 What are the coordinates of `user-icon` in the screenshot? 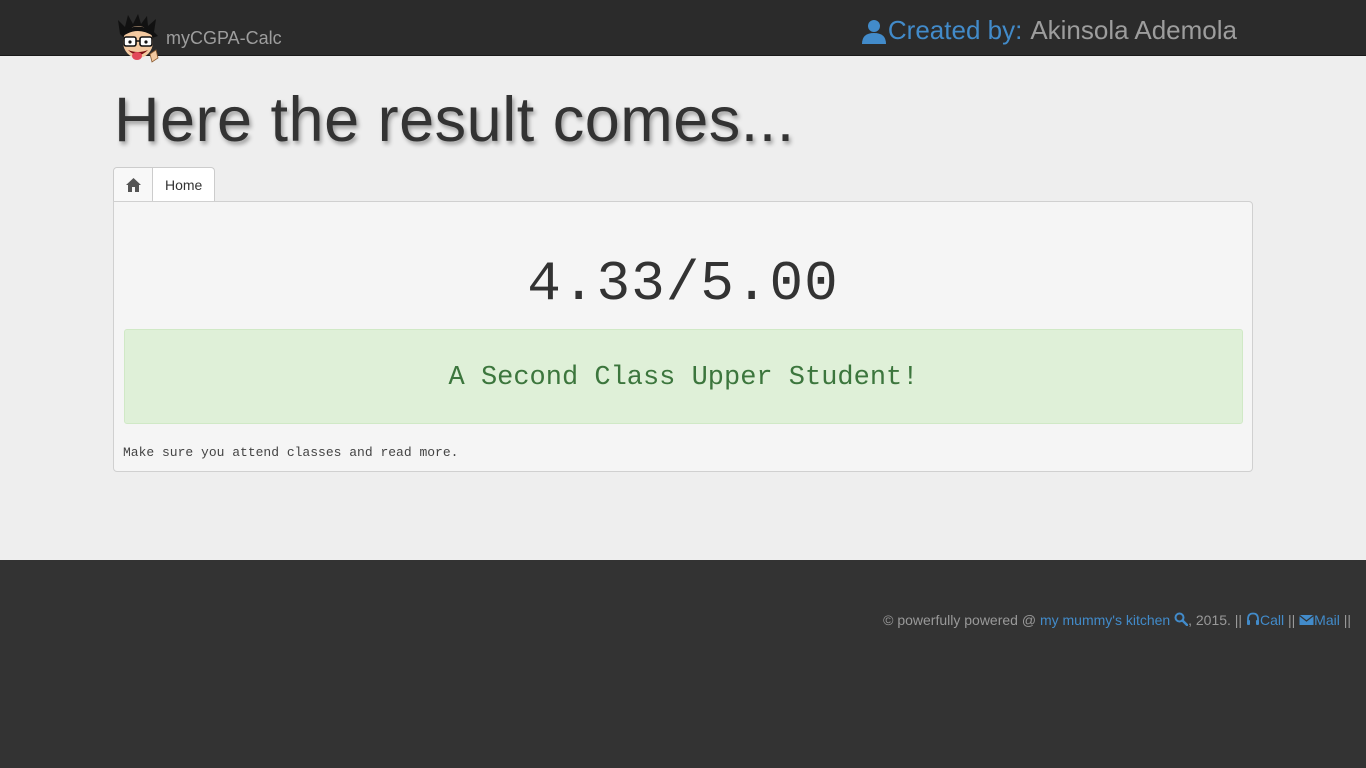 It's located at (873, 31).